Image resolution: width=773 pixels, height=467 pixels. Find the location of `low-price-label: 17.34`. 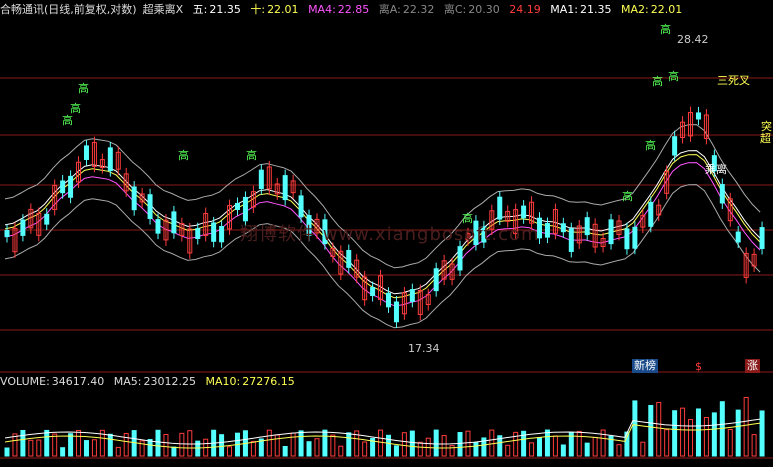

low-price-label: 17.34 is located at coordinates (424, 348).